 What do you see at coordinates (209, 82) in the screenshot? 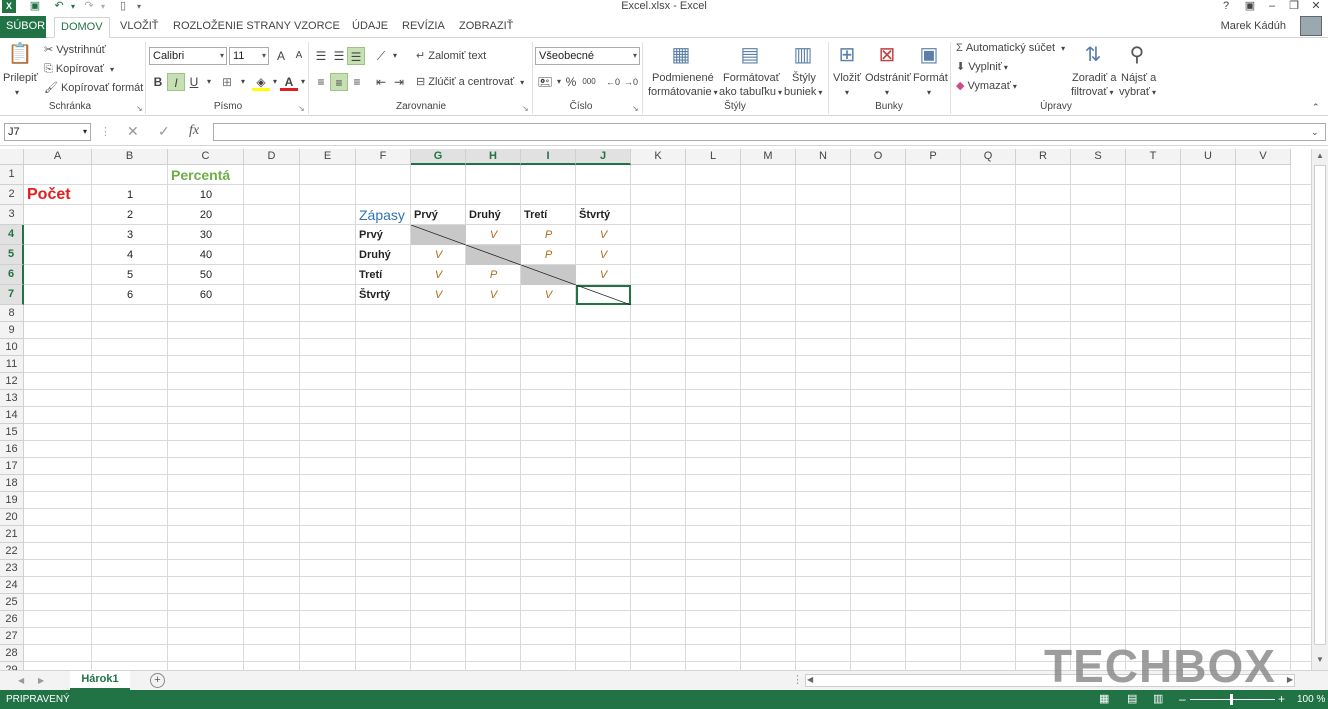
I see `underline-dropdown-icon: ▾` at bounding box center [209, 82].